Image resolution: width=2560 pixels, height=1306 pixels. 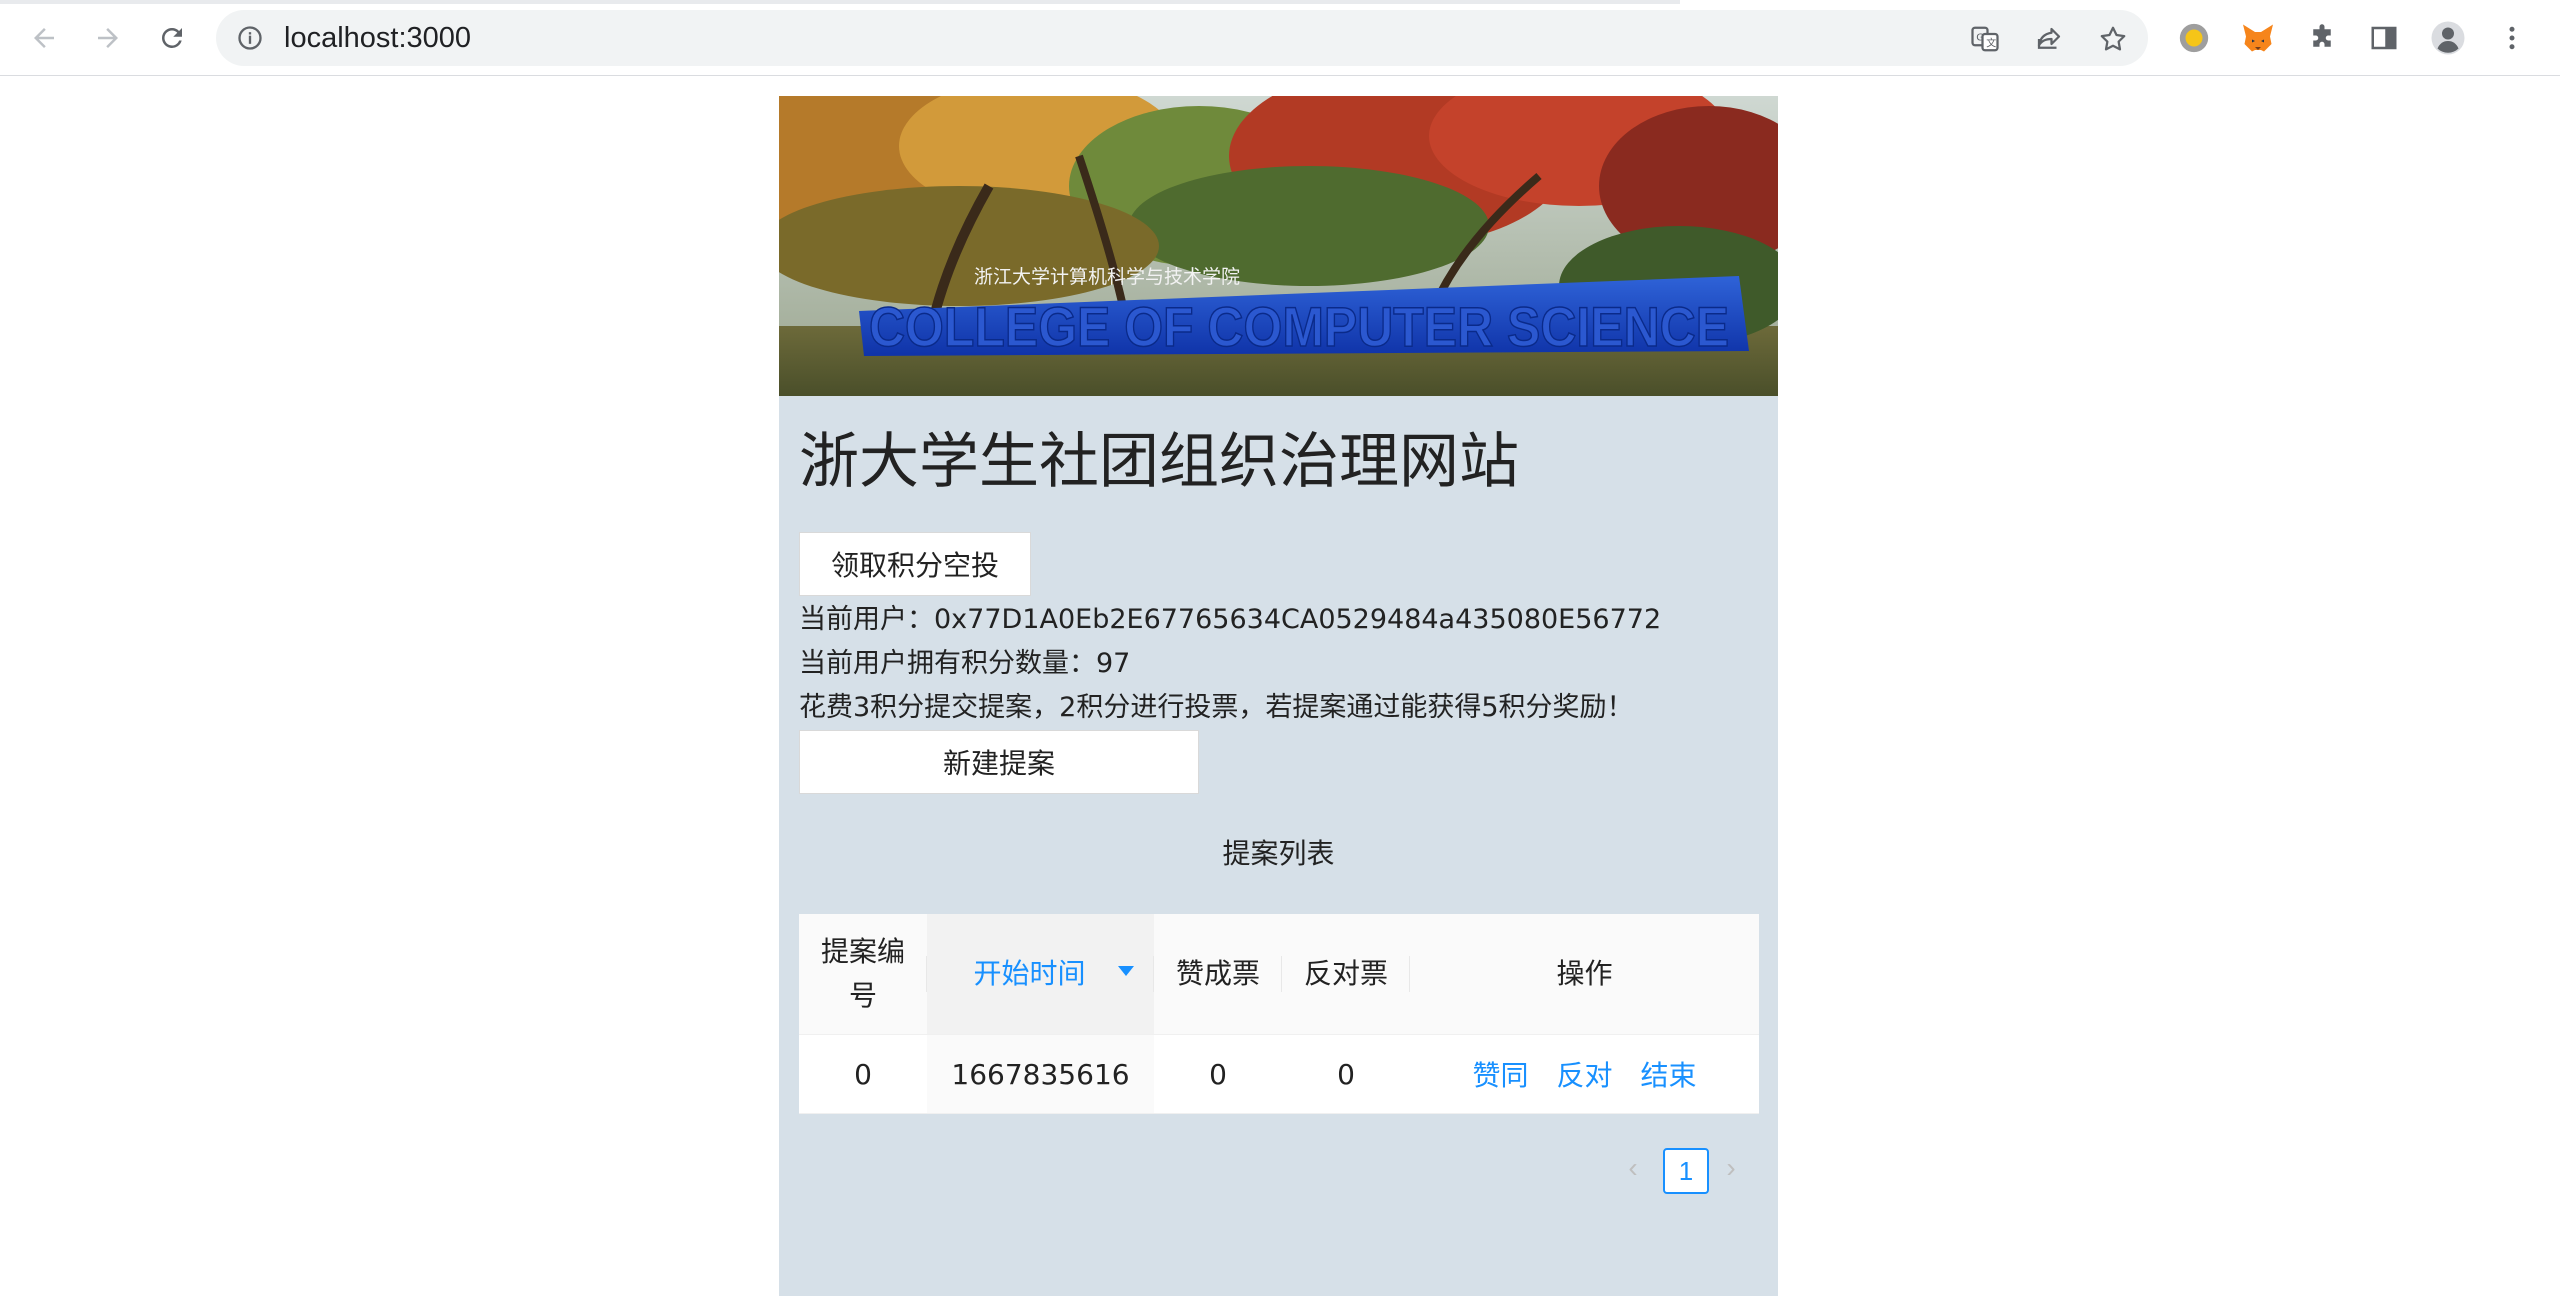 What do you see at coordinates (1346, 974) in the screenshot?
I see `column-header-no: 反对票` at bounding box center [1346, 974].